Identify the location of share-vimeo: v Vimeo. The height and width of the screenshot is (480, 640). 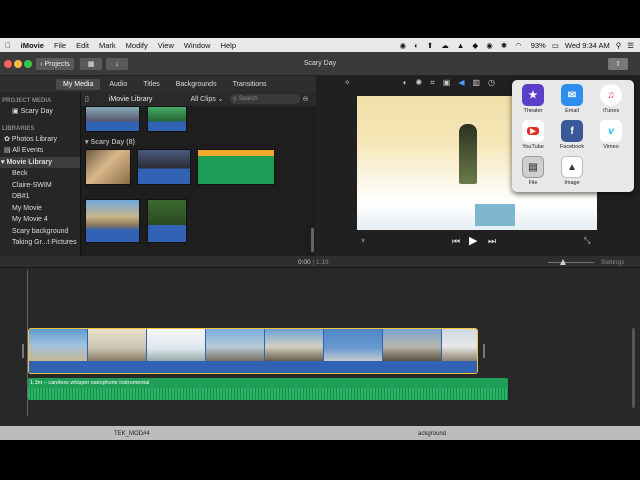
(611, 135).